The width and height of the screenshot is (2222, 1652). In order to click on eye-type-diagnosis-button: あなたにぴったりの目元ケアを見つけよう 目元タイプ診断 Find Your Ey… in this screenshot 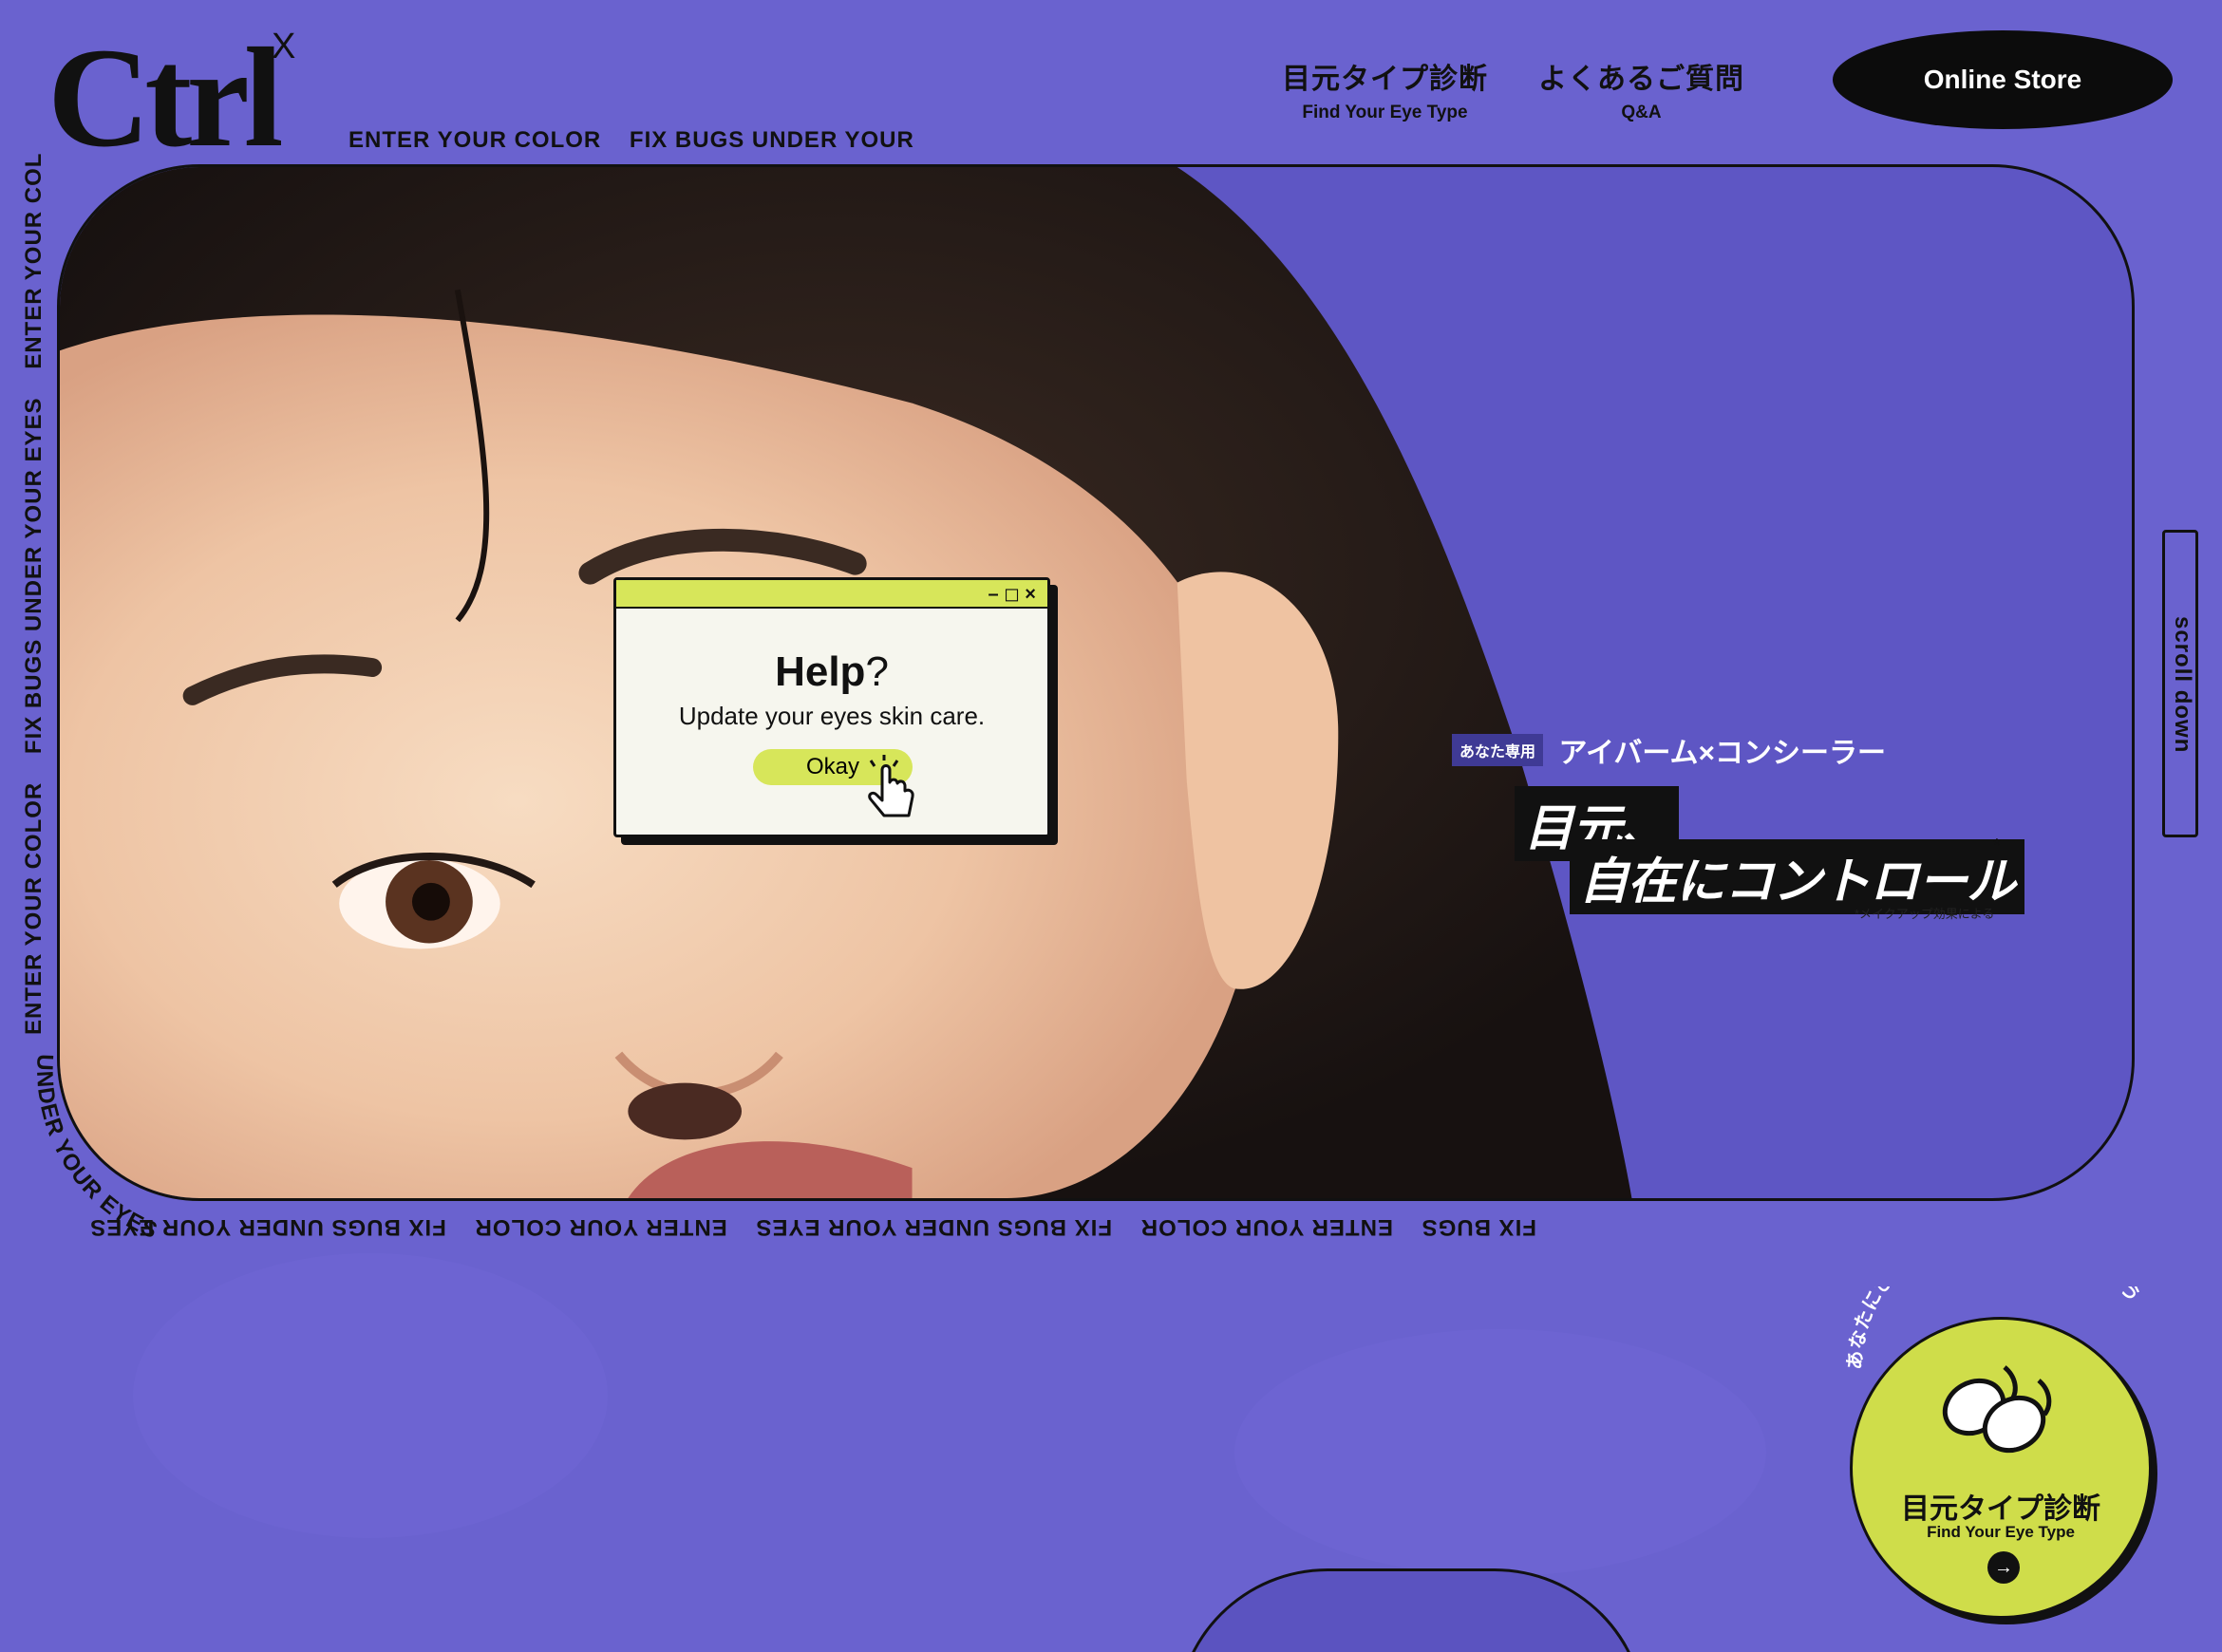, I will do `click(2003, 1457)`.